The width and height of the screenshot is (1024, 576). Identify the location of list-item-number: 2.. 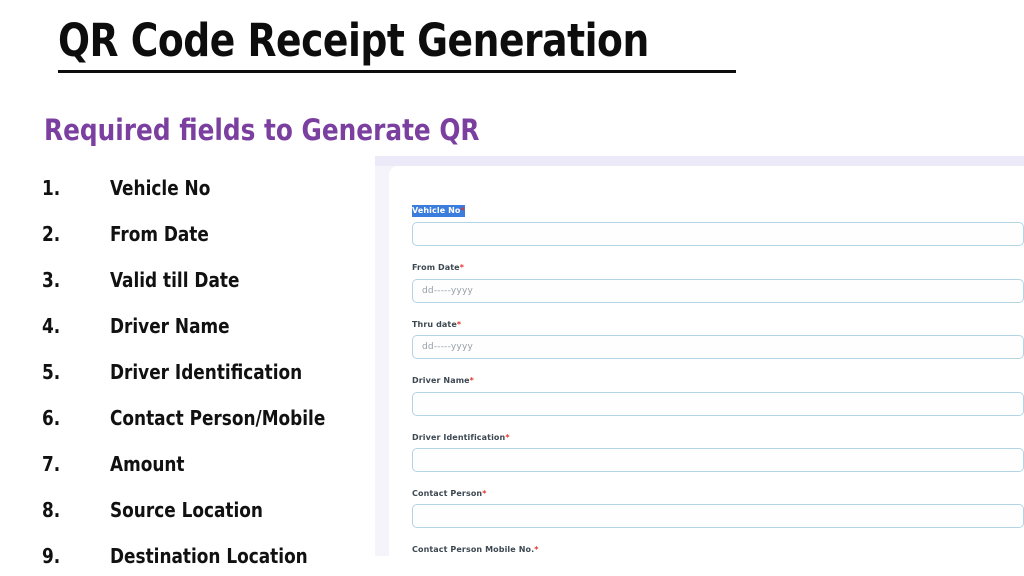
(51, 234).